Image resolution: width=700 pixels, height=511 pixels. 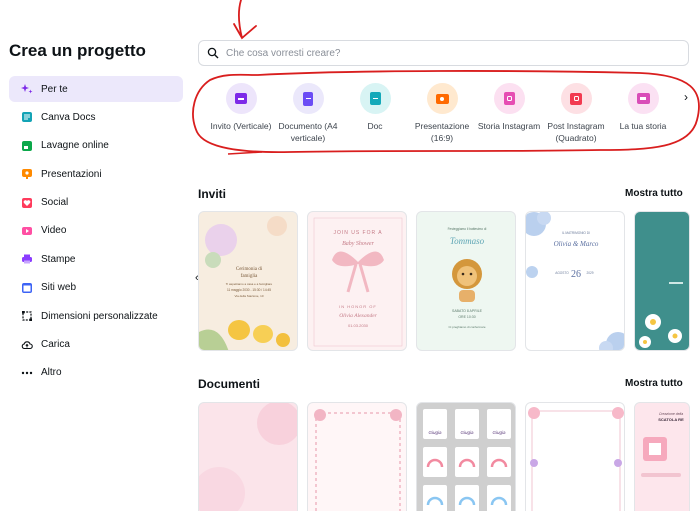 What do you see at coordinates (249, 269) in the screenshot?
I see `invite-1-line-1: Cerimonia di` at bounding box center [249, 269].